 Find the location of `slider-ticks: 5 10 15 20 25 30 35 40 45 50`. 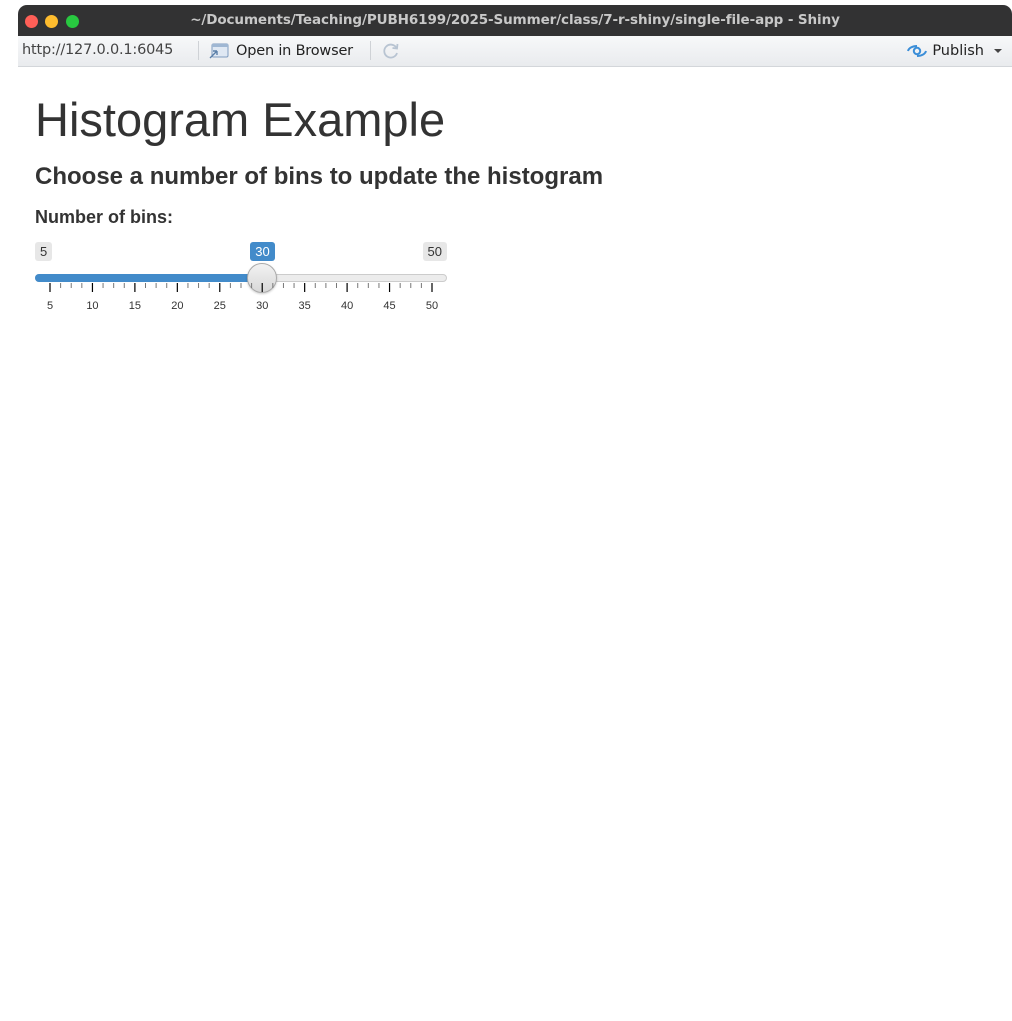

slider-ticks: 5 10 15 20 25 30 35 40 45 50 is located at coordinates (242, 297).